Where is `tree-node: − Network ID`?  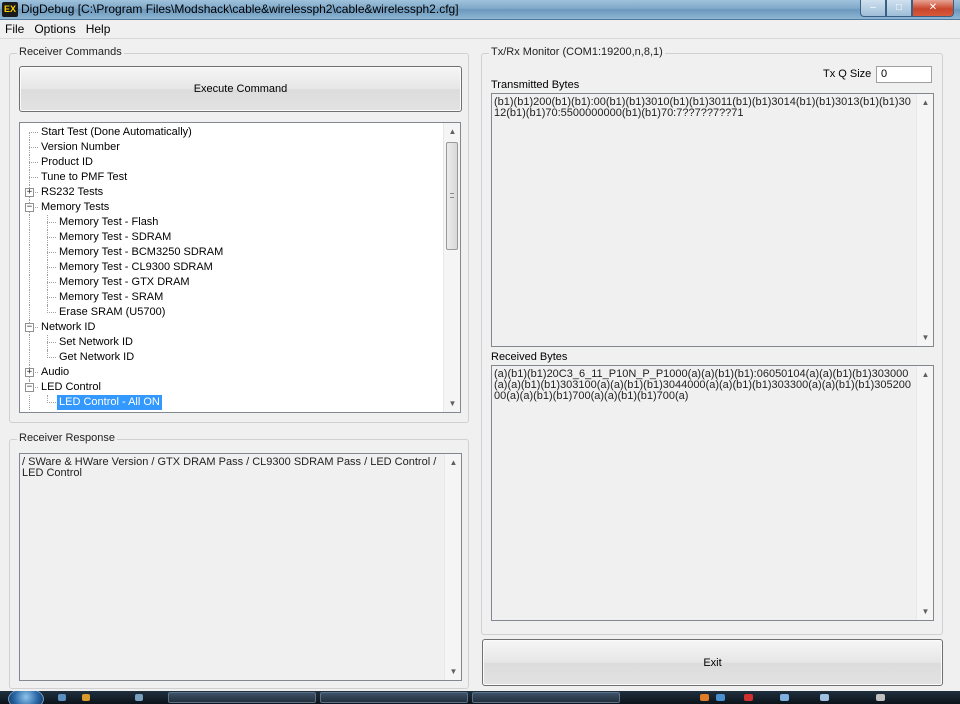 tree-node: − Network ID is located at coordinates (232, 327).